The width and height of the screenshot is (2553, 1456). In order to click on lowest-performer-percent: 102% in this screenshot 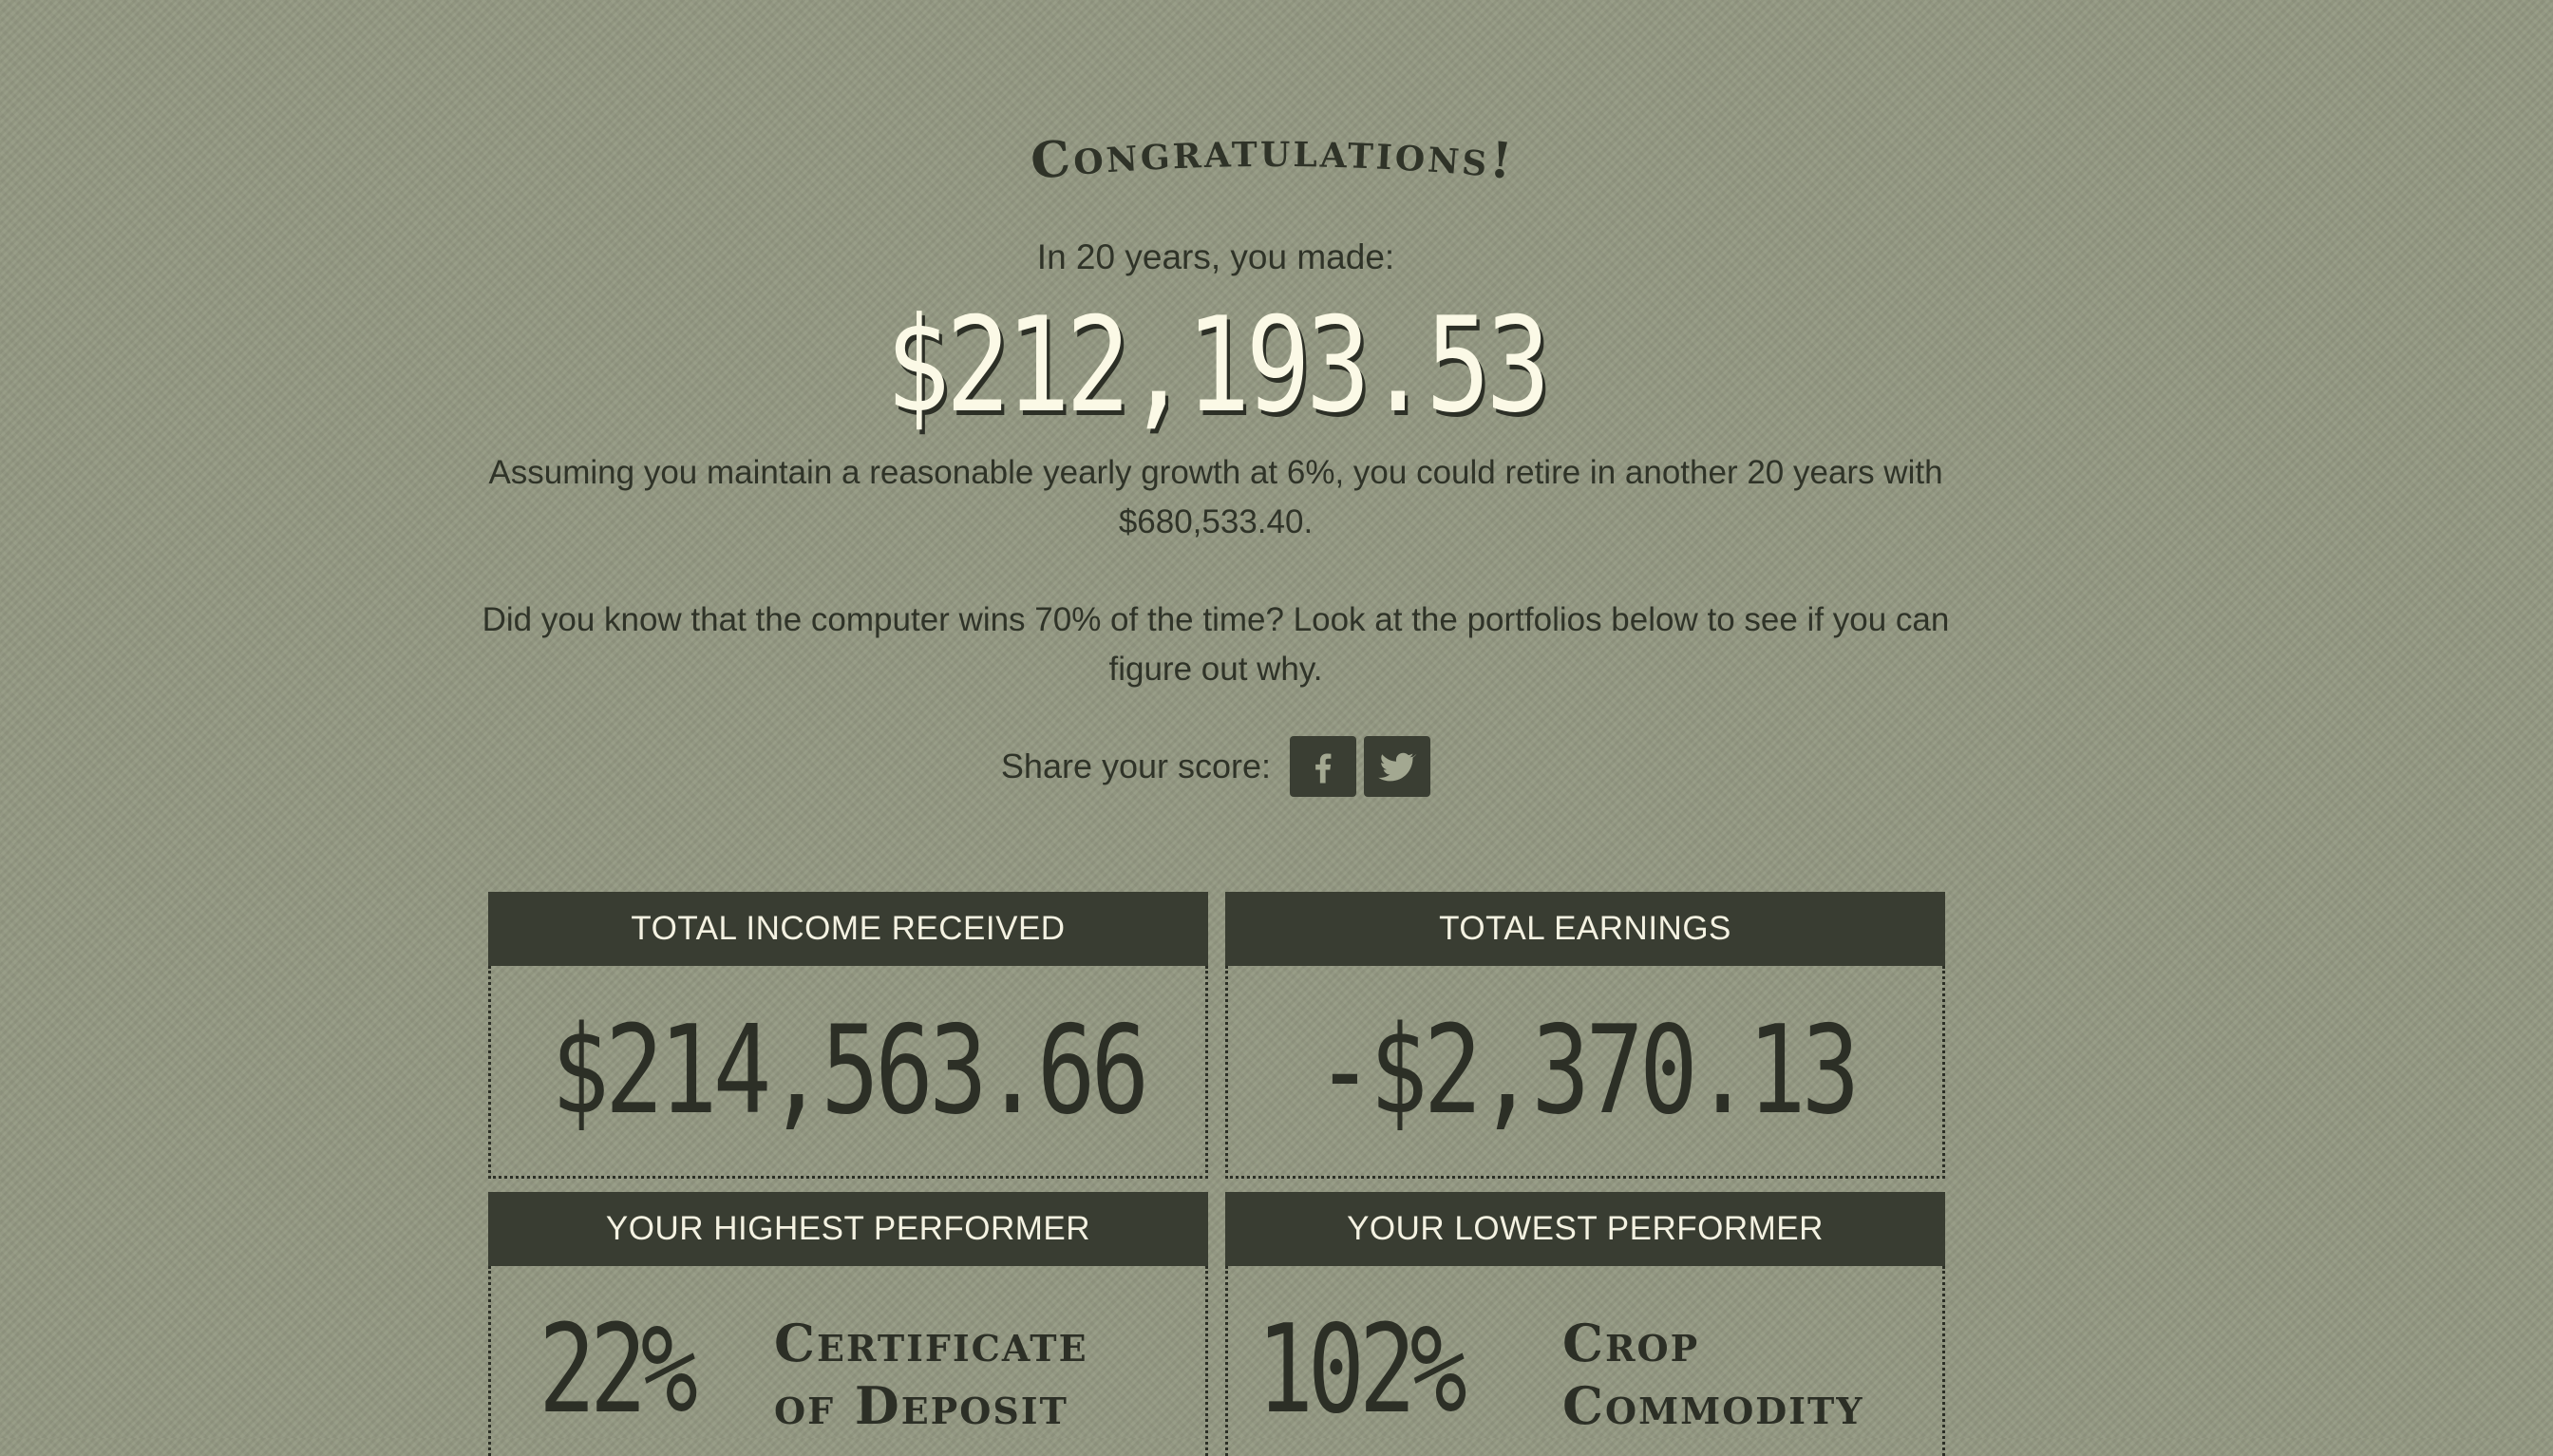, I will do `click(1362, 1370)`.